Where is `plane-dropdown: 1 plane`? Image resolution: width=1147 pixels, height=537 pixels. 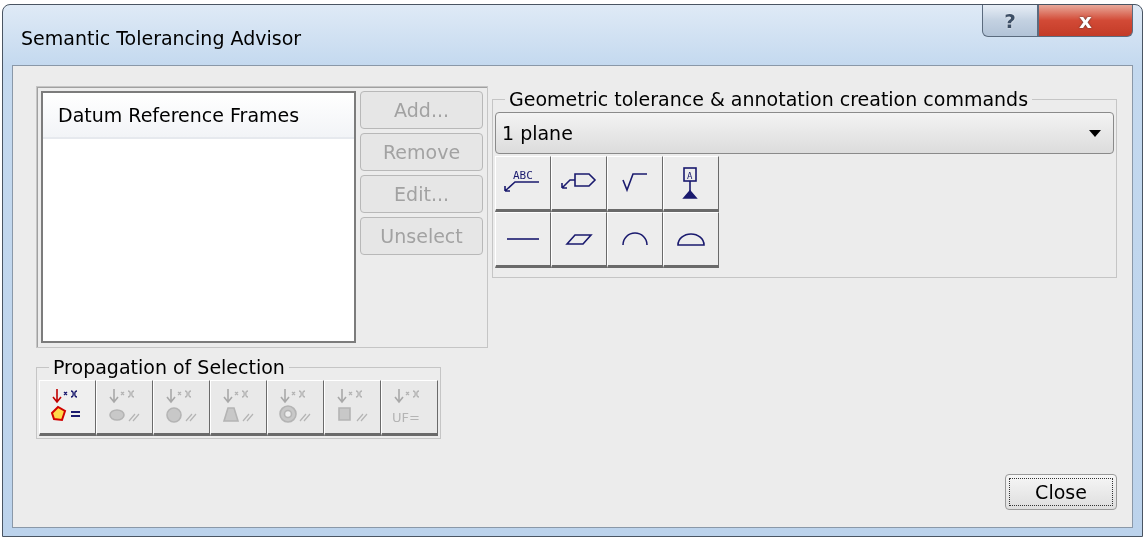
plane-dropdown: 1 plane is located at coordinates (804, 133).